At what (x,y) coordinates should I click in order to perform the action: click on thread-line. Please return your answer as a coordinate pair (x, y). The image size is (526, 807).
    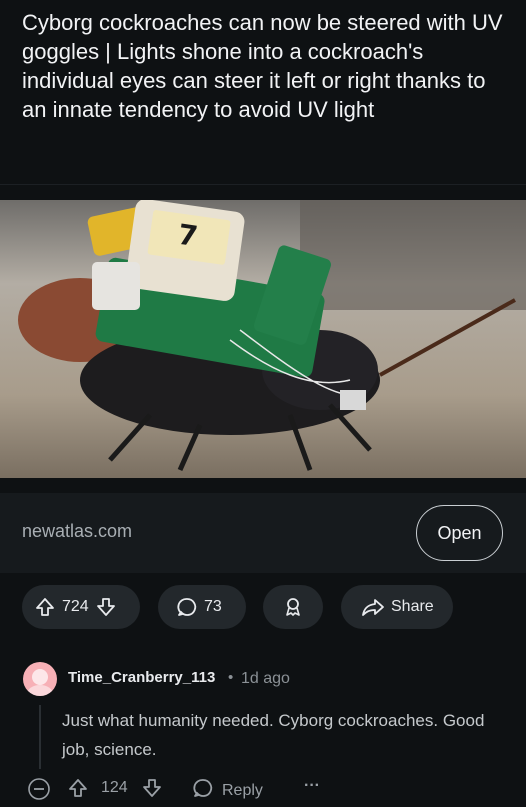
    Looking at the image, I should click on (40, 737).